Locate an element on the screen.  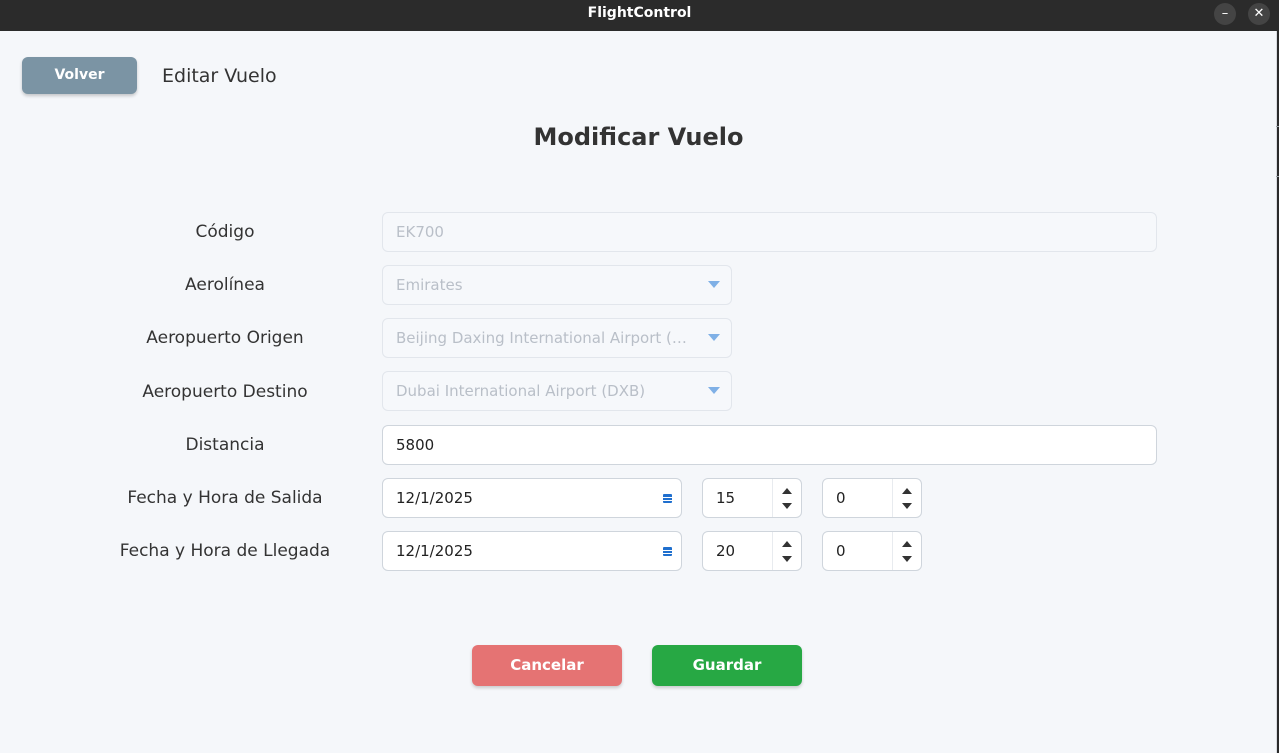
arrival-date-picker: 12/1/2025 is located at coordinates (532, 551).